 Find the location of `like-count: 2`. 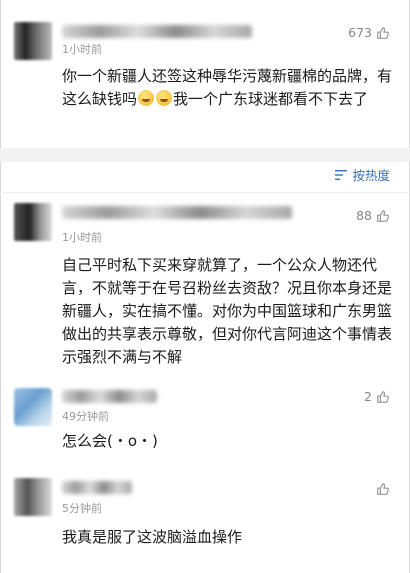

like-count: 2 is located at coordinates (368, 396).